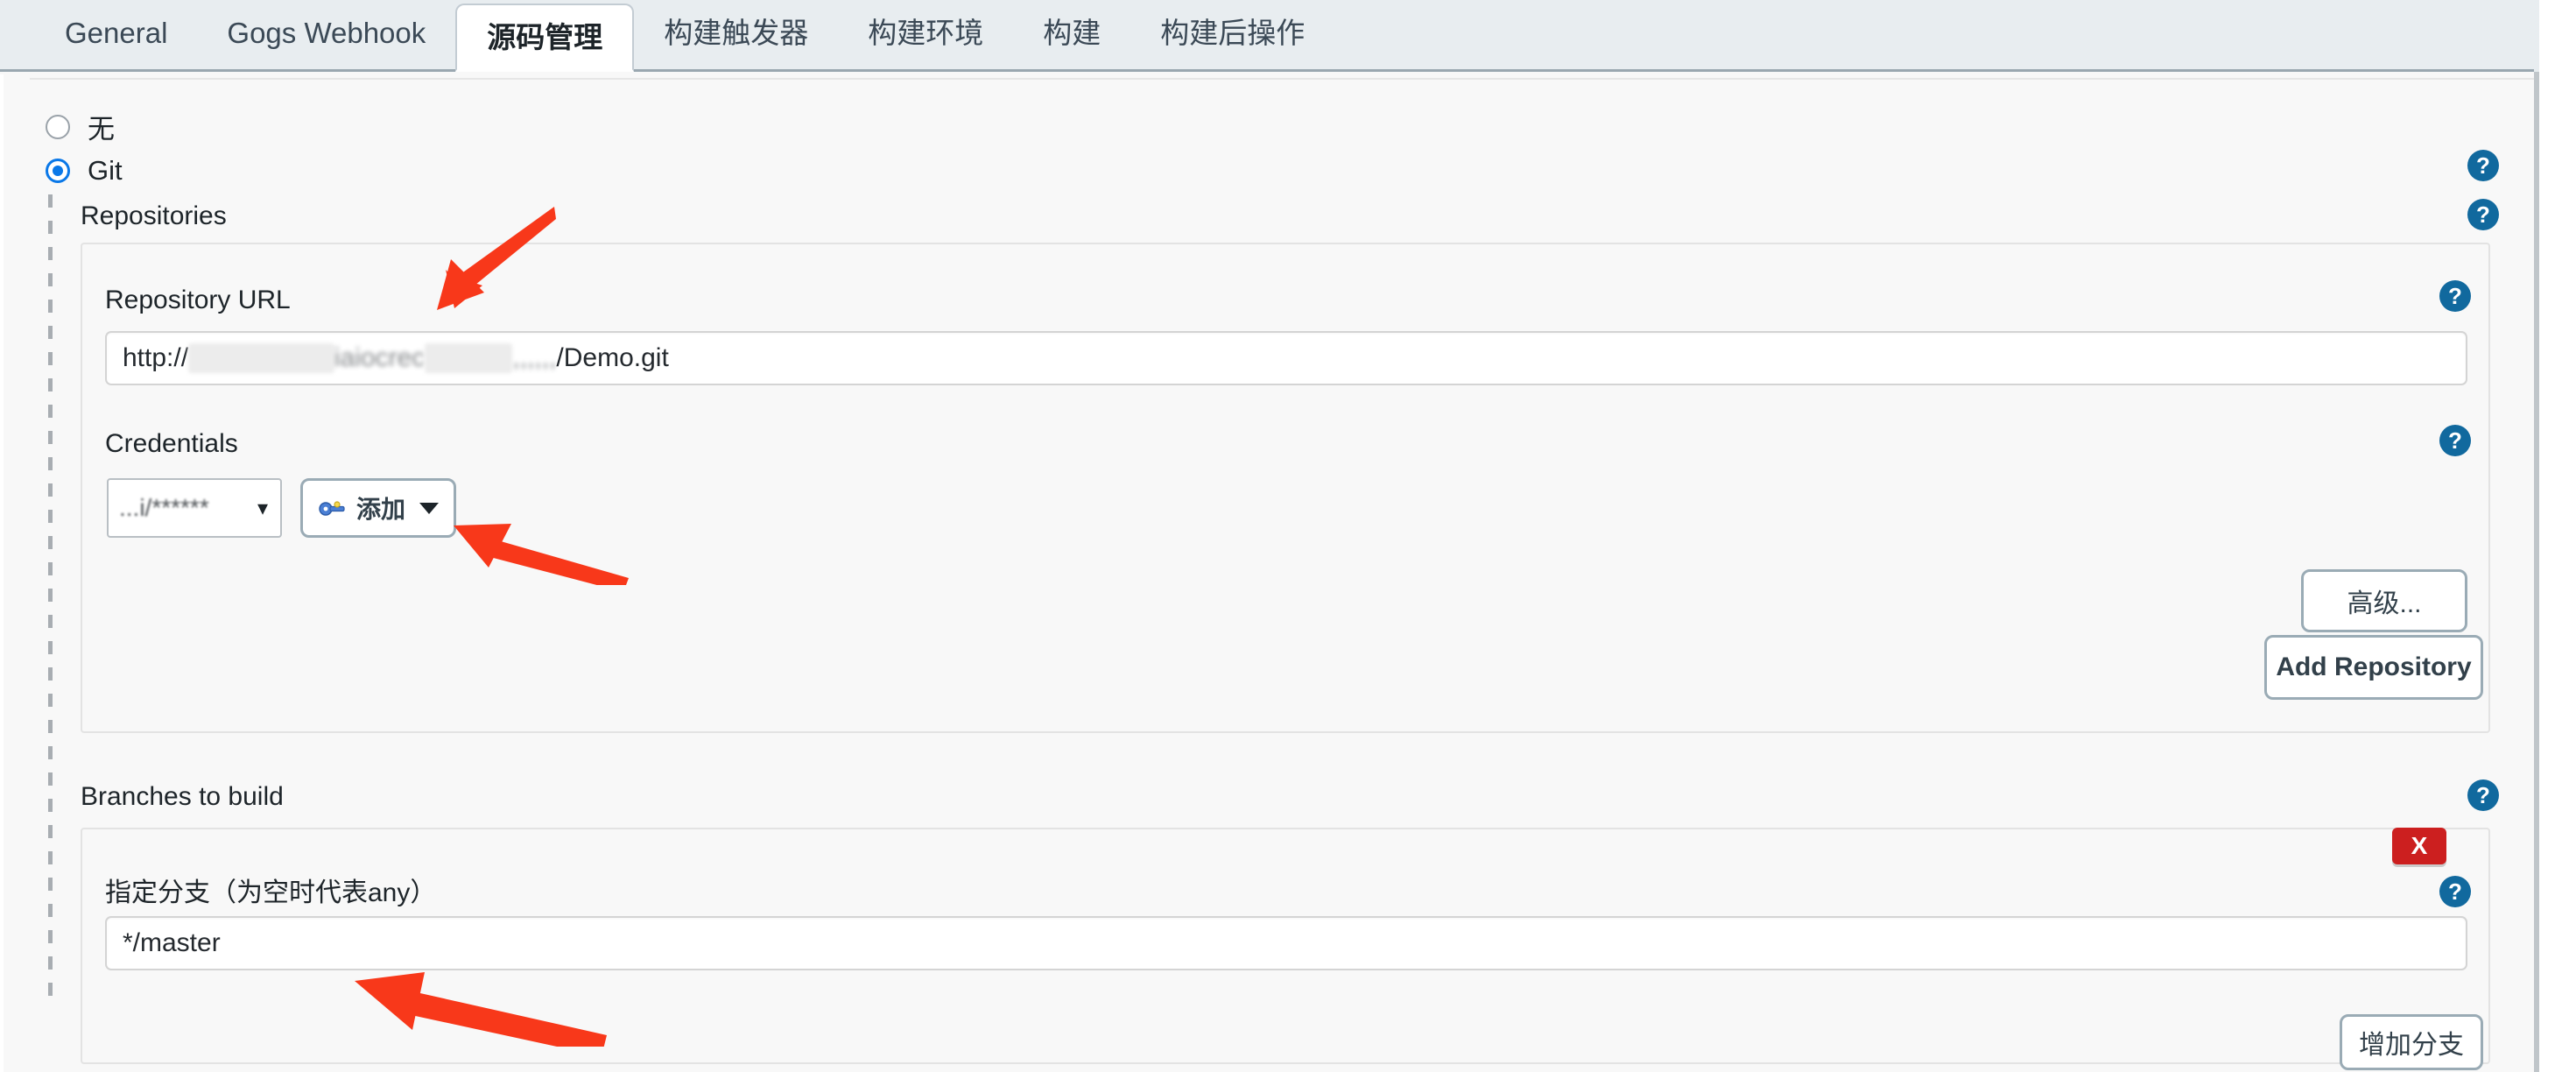  I want to click on tab-general: General, so click(116, 34).